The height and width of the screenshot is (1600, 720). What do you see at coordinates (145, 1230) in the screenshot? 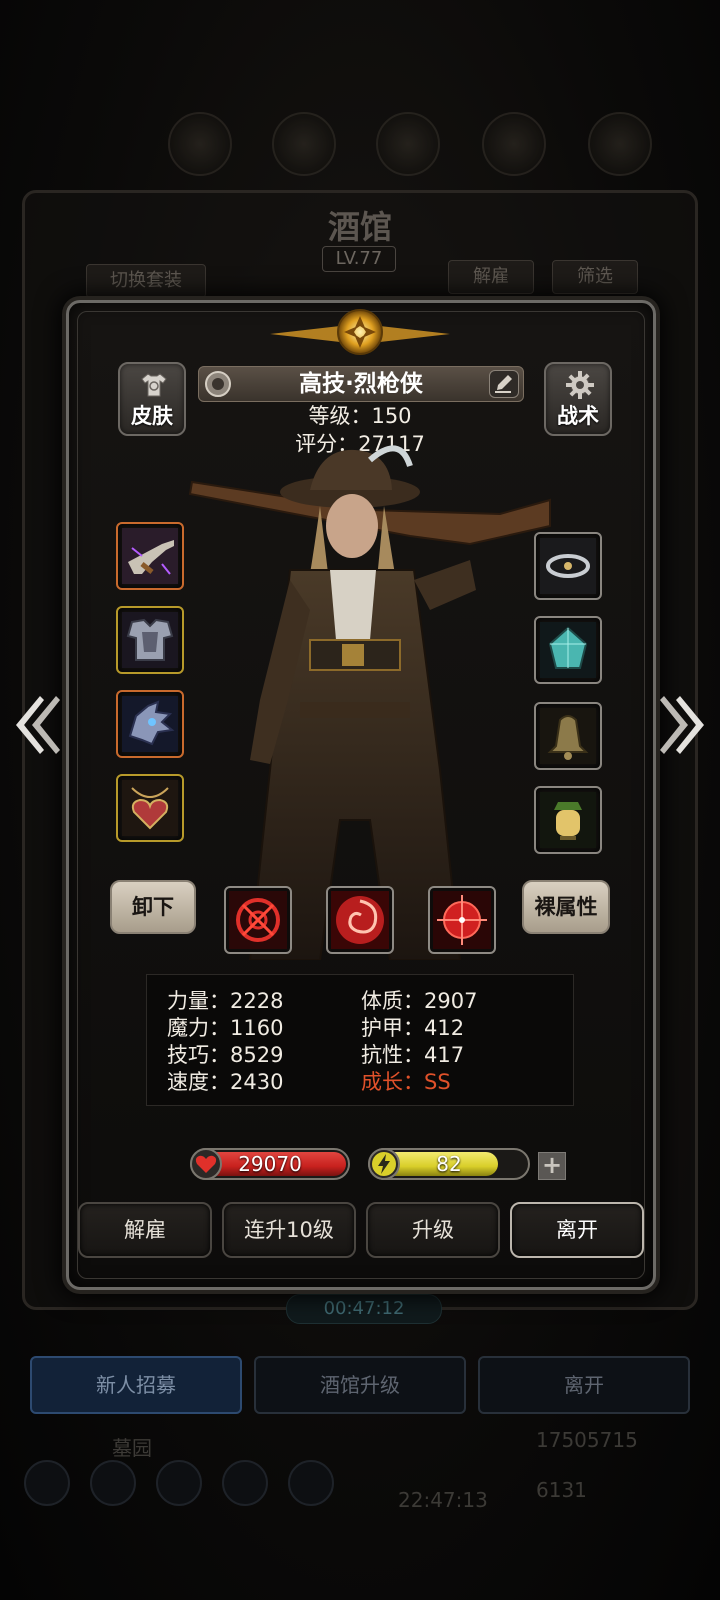
I see `dismiss-button: 解雇` at bounding box center [145, 1230].